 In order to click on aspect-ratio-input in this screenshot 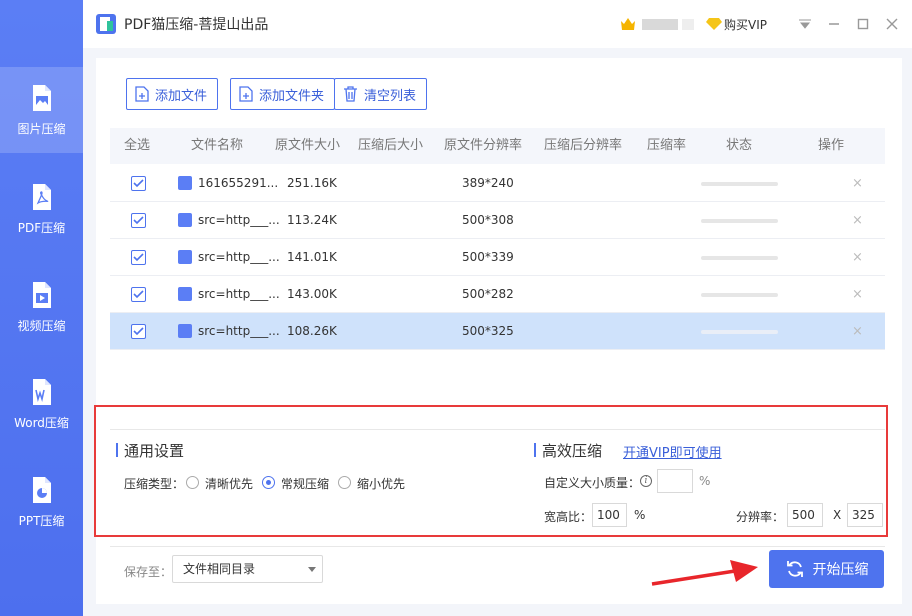, I will do `click(609, 515)`.